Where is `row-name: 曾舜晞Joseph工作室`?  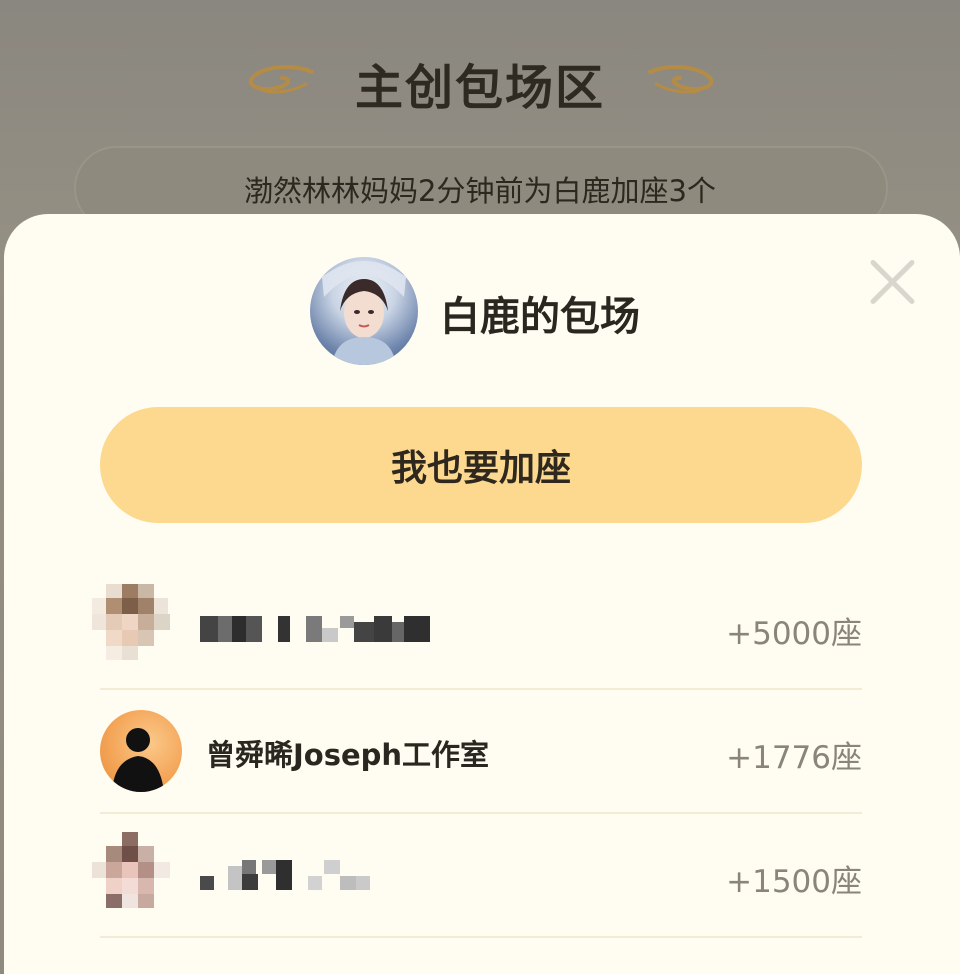 row-name: 曾舜晞Joseph工作室 is located at coordinates (348, 755).